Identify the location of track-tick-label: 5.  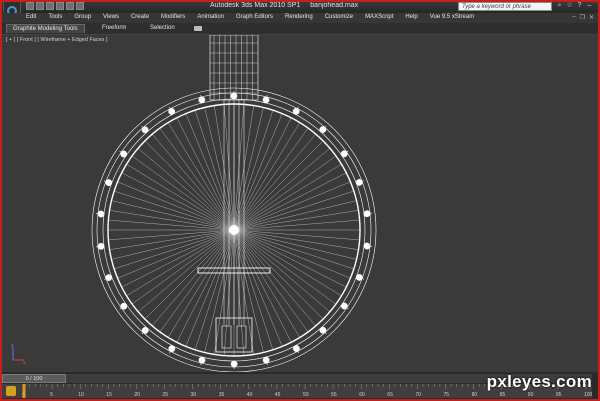
(51, 395).